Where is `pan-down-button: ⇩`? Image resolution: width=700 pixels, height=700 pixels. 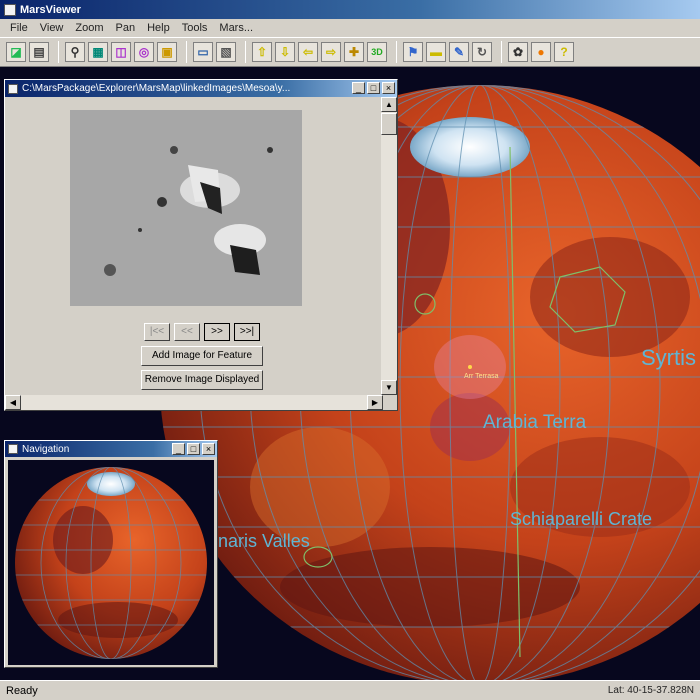
pan-down-button: ⇩ is located at coordinates (285, 52).